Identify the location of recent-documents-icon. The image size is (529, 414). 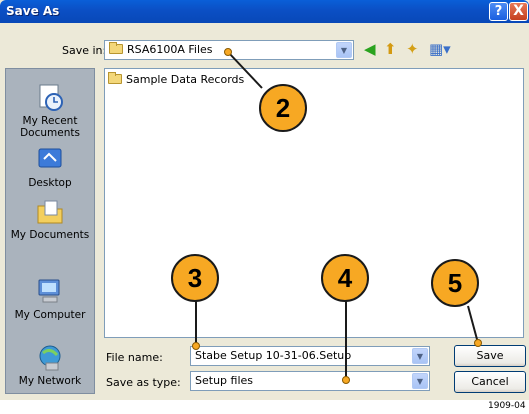
(51, 97).